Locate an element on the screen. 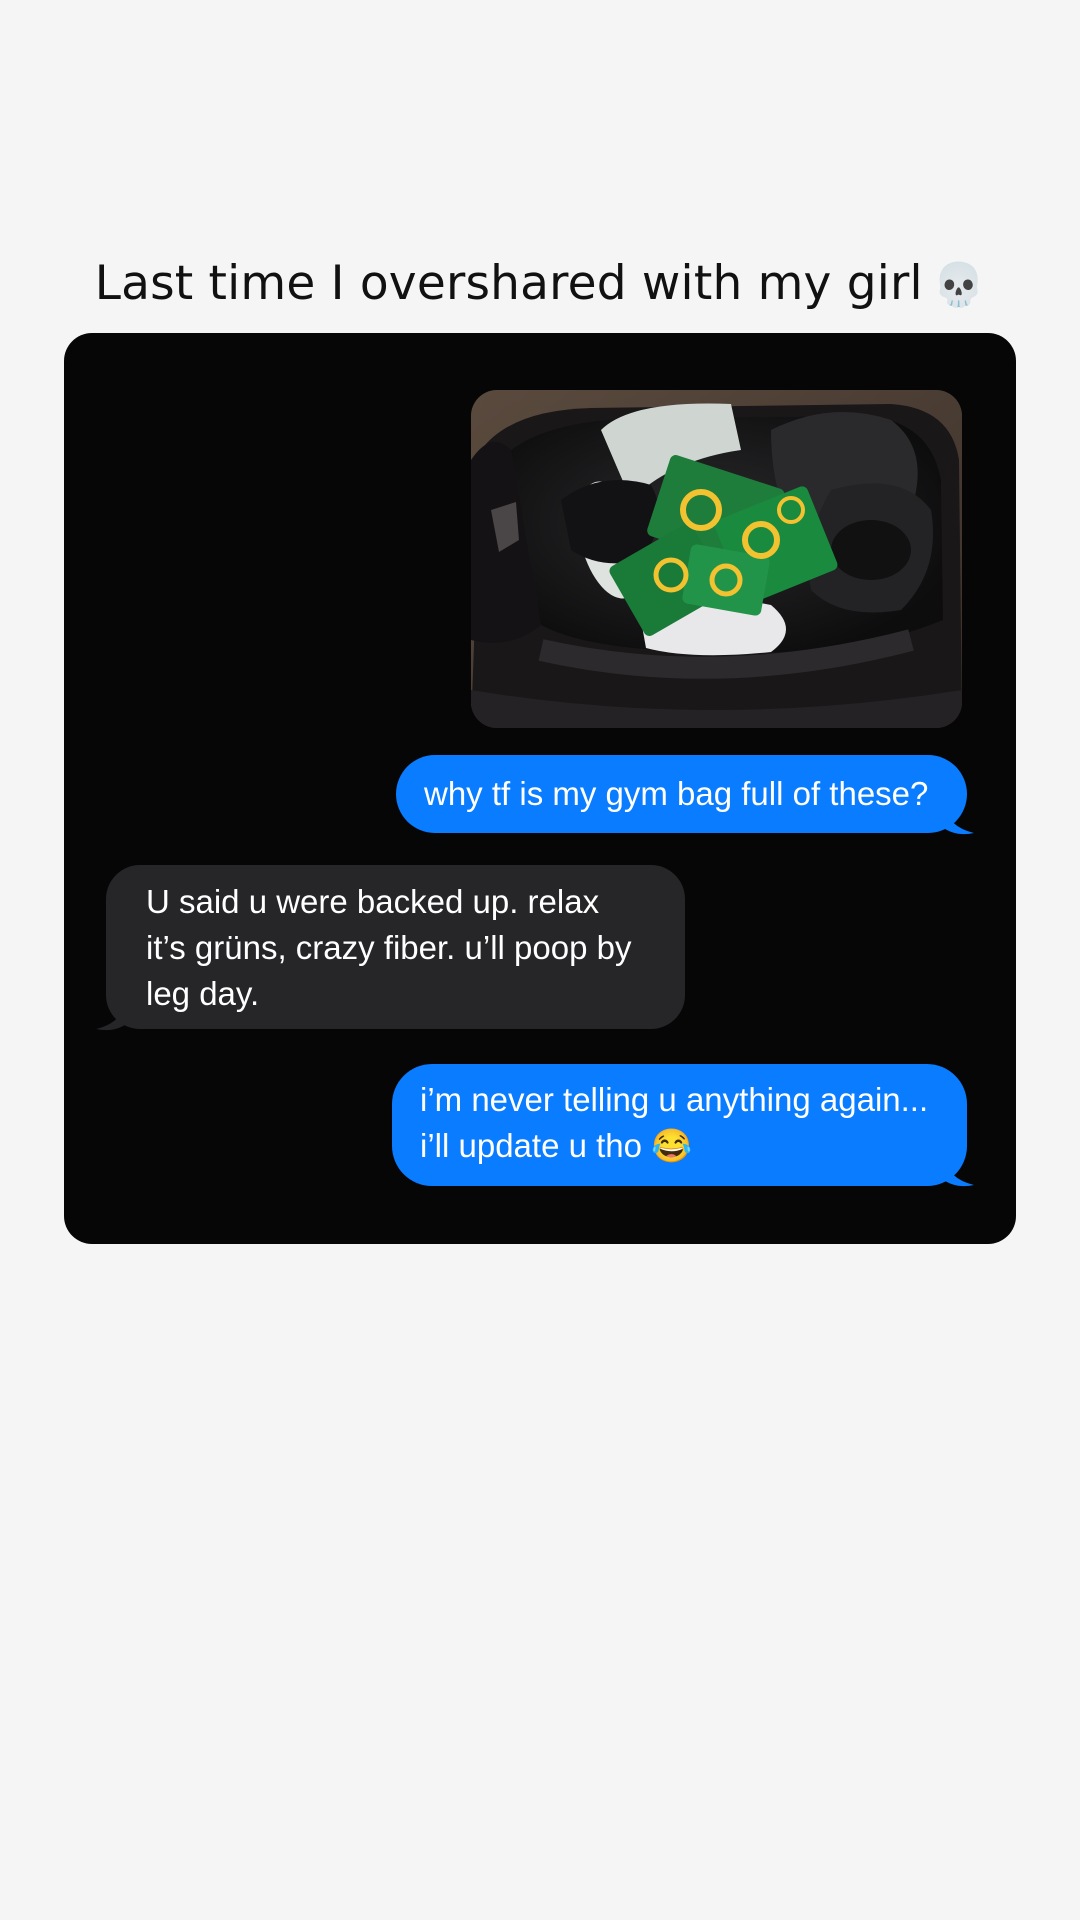 The height and width of the screenshot is (1920, 1080). received-bubble-tail is located at coordinates (112, 1015).